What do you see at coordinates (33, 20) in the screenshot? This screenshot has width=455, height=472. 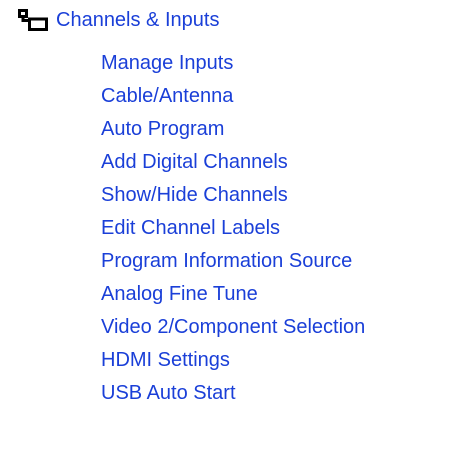 I see `folder-tree-icon` at bounding box center [33, 20].